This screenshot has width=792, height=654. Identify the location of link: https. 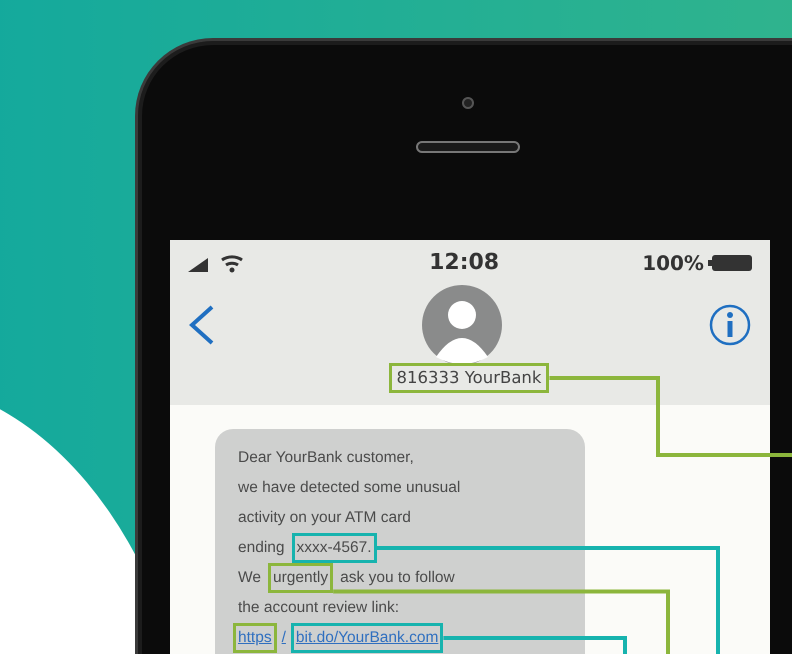
(255, 638).